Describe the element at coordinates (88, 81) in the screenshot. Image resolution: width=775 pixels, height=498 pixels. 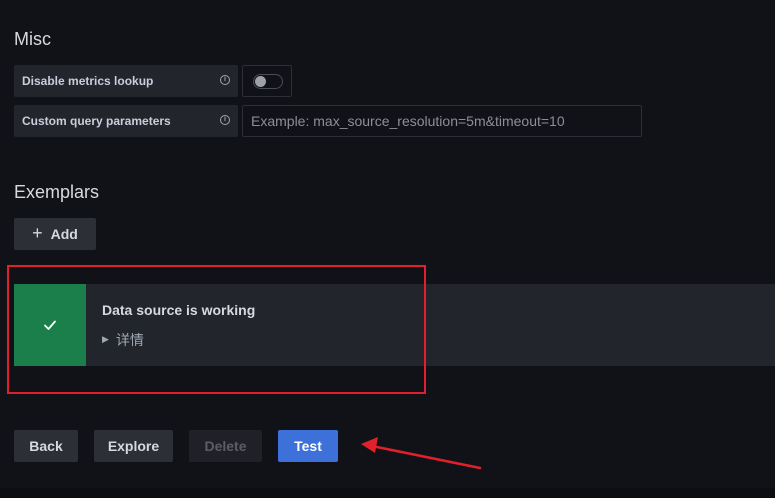
I see `disable-metrics-lookup-label-text: Disable metrics lookup` at that location.